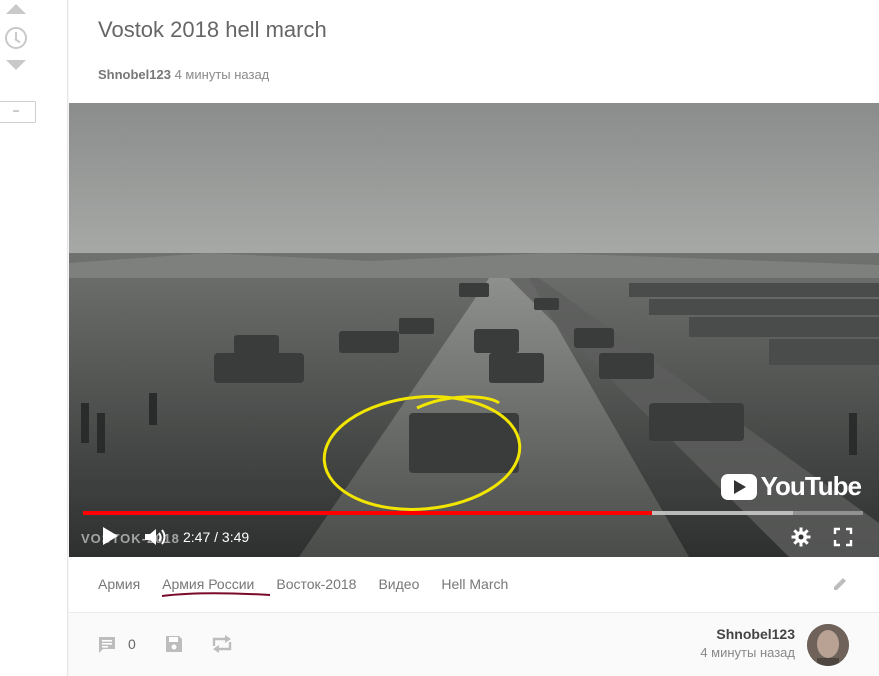 This screenshot has width=879, height=676. I want to click on share-icon, so click(222, 644).